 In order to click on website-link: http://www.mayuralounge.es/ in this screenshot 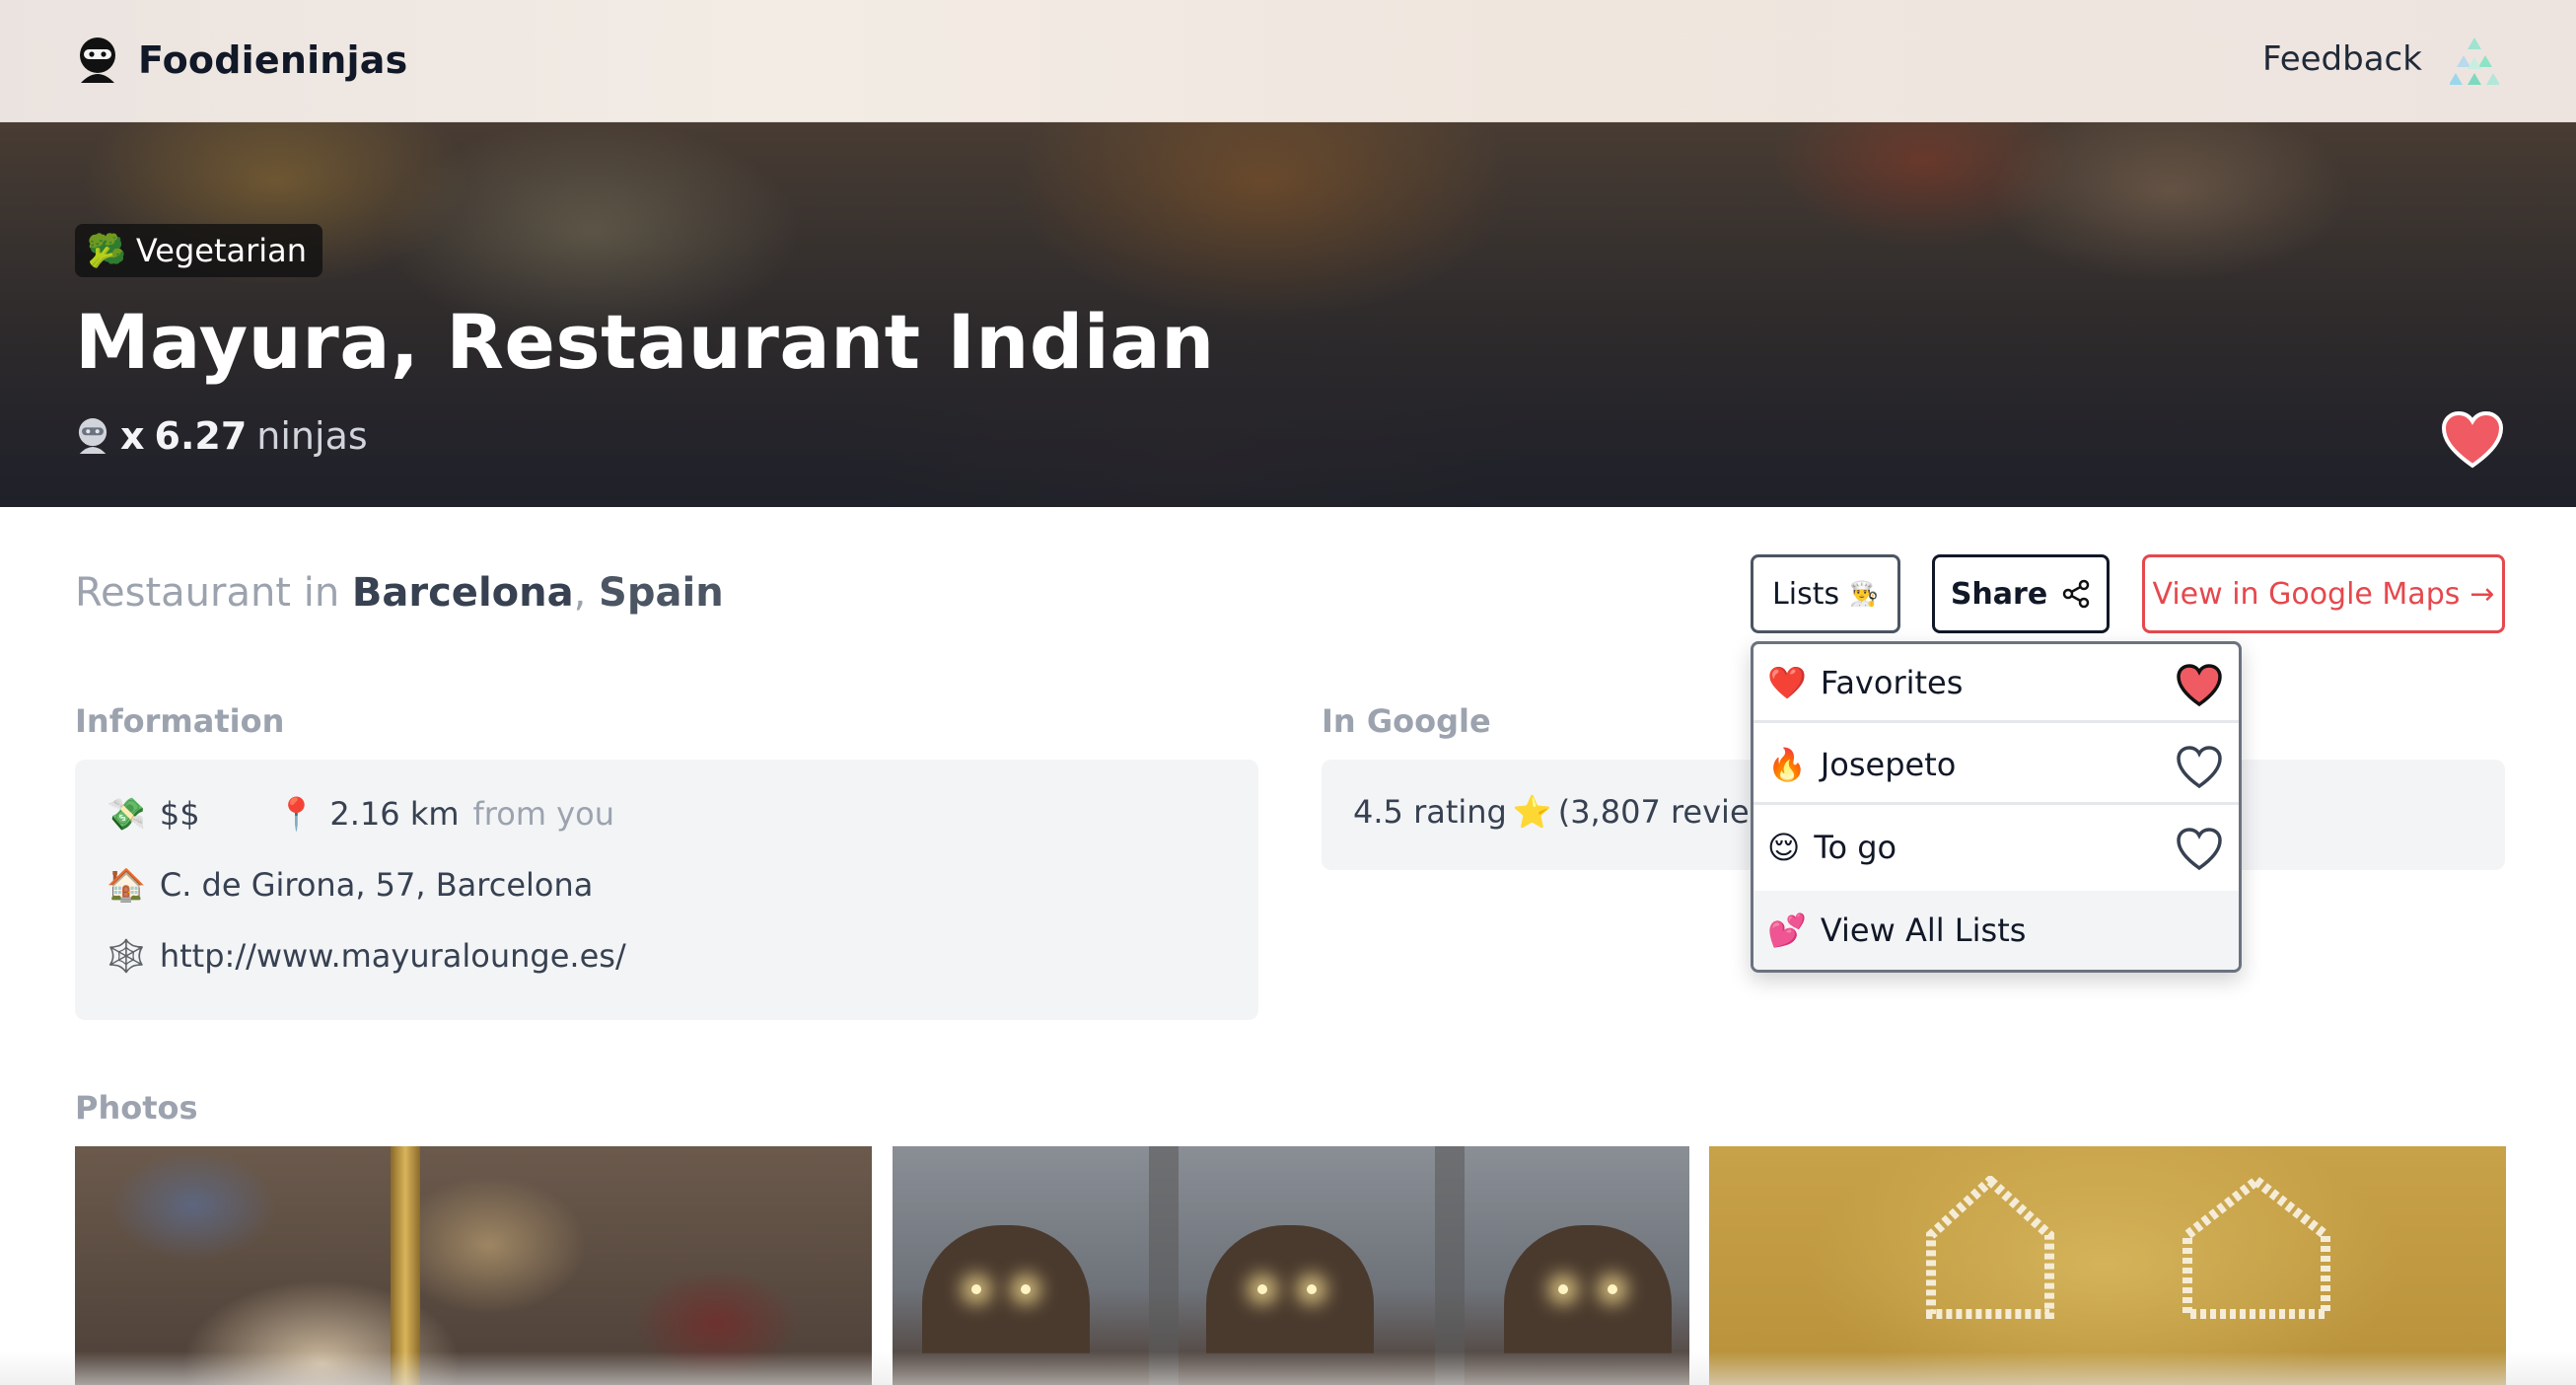, I will do `click(393, 956)`.